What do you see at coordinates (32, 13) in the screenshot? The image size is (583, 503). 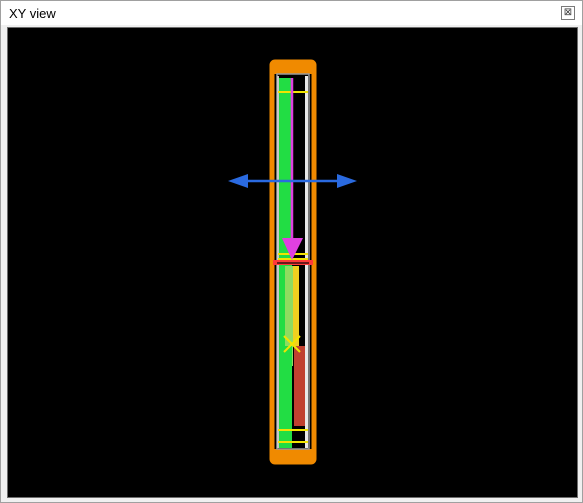 I see `window-title: XY view` at bounding box center [32, 13].